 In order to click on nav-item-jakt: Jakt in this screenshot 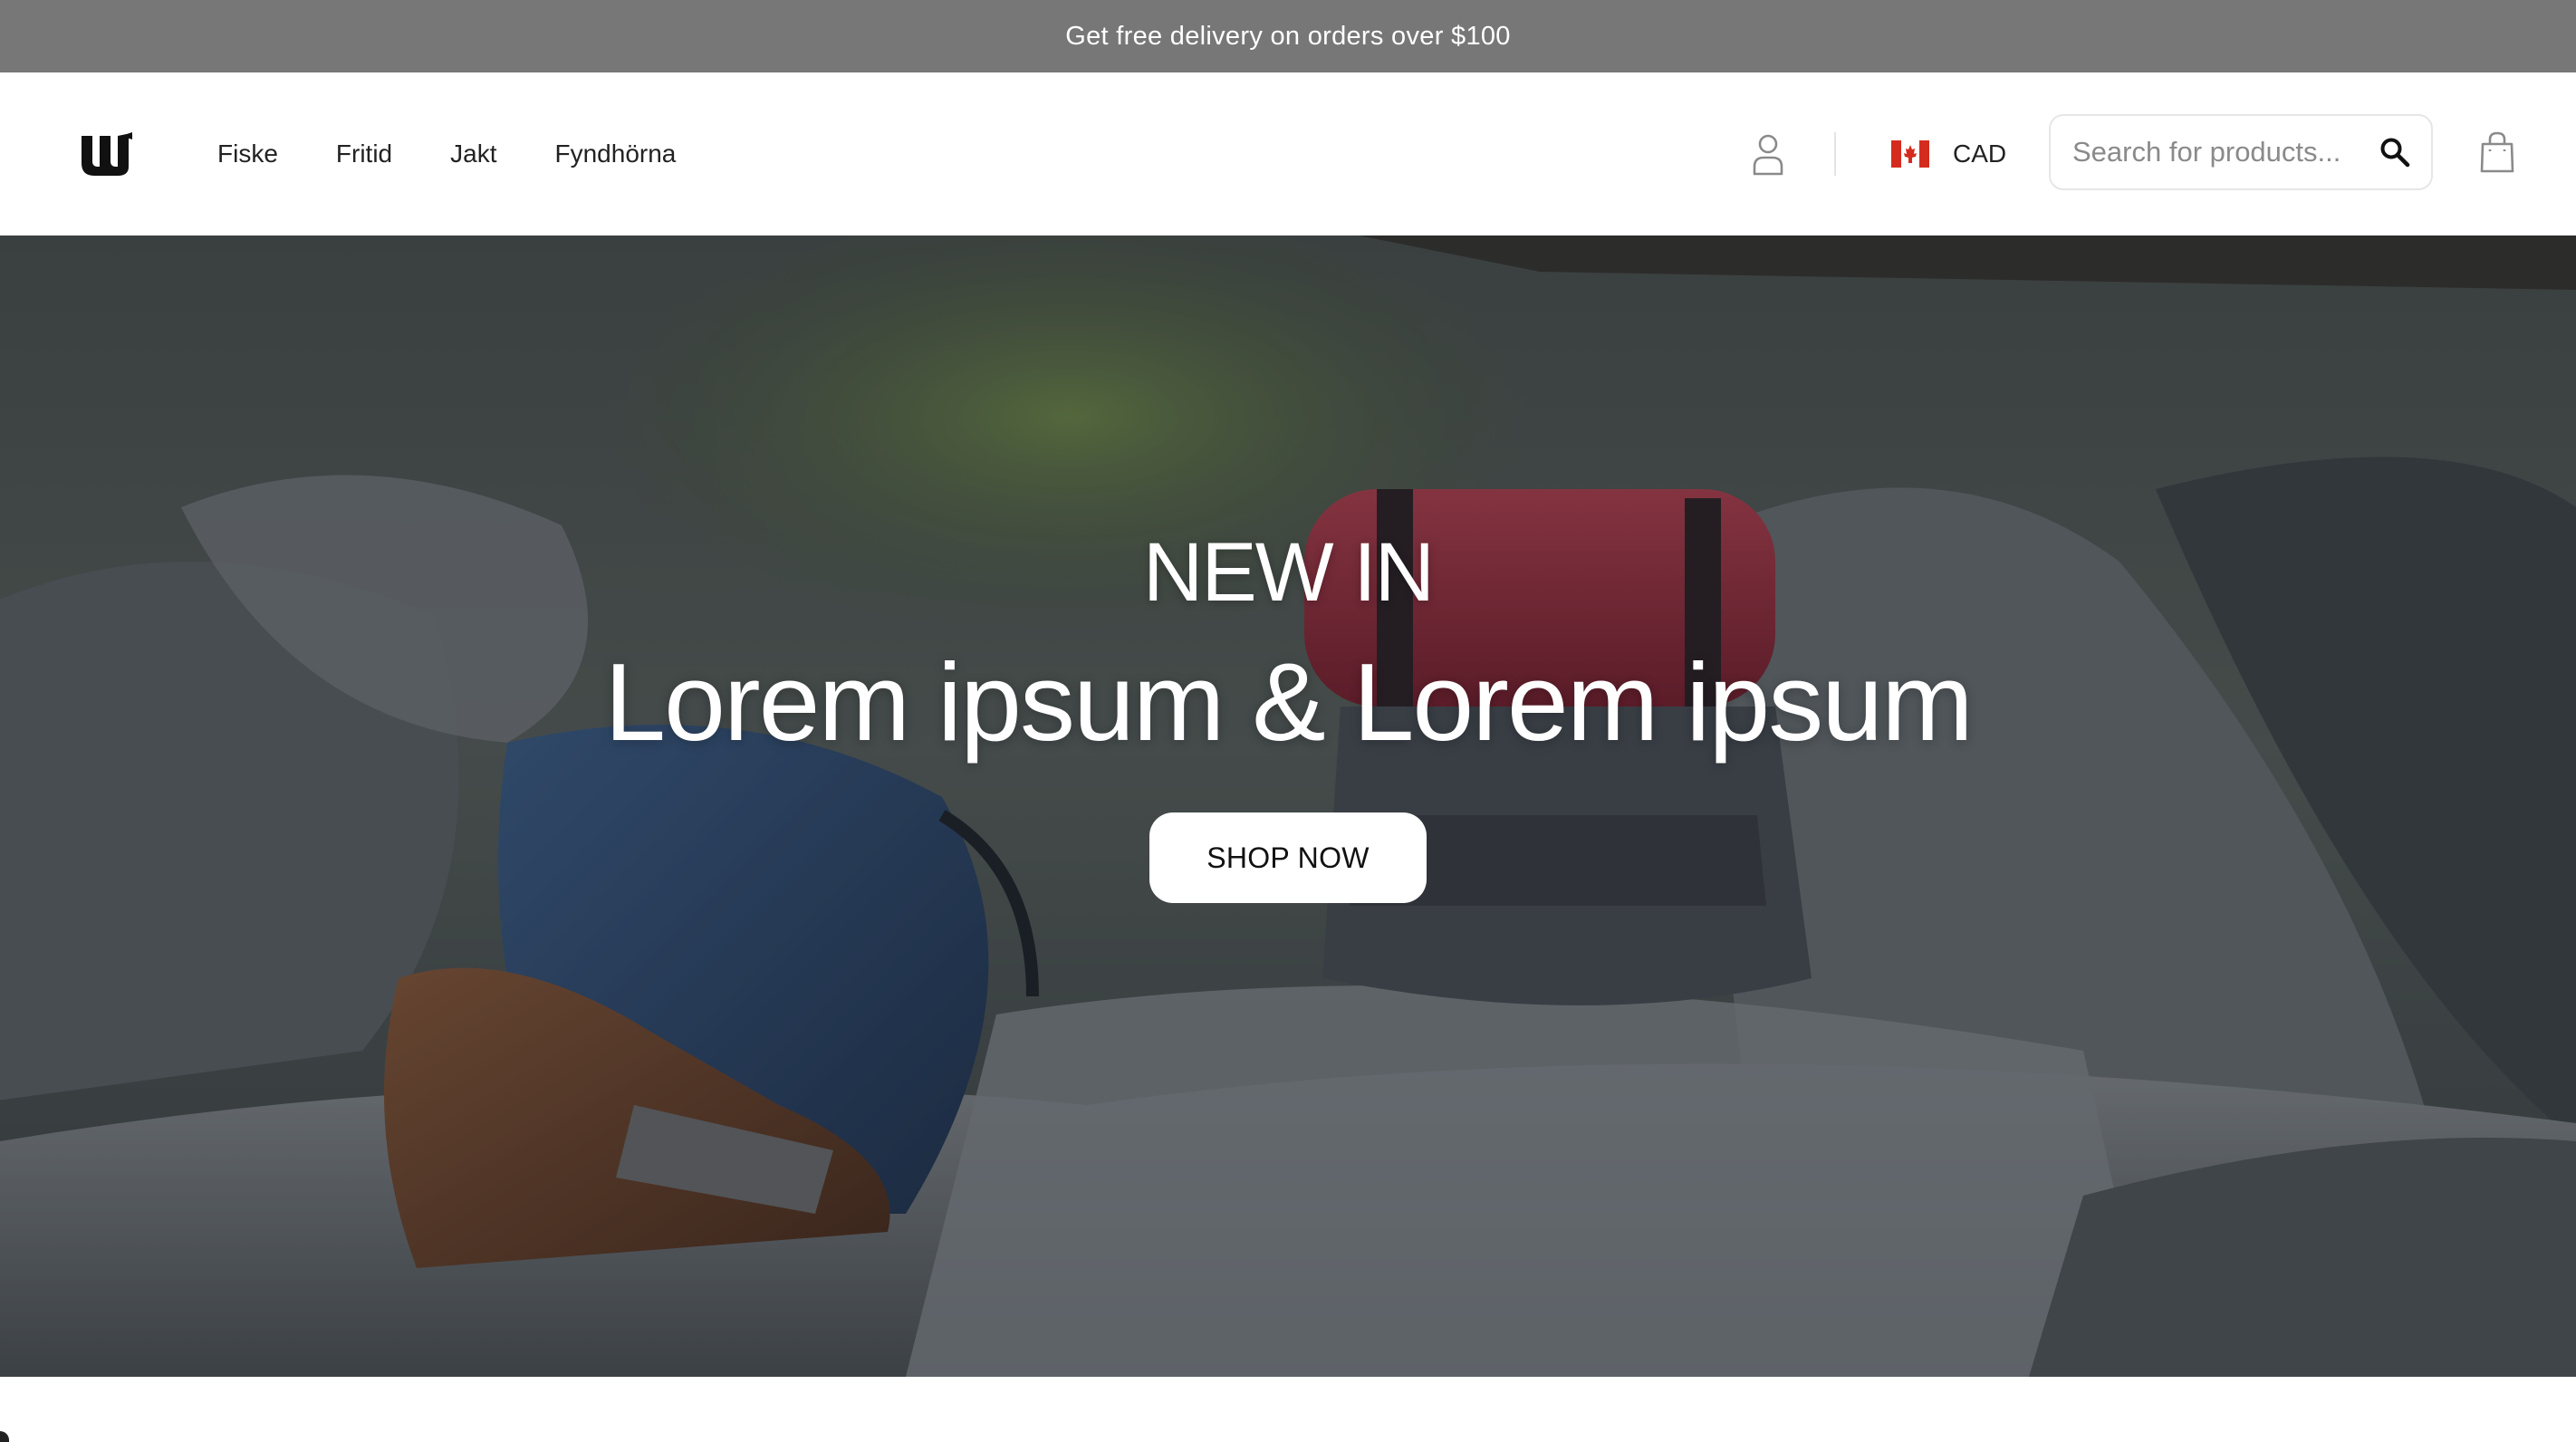, I will do `click(473, 153)`.